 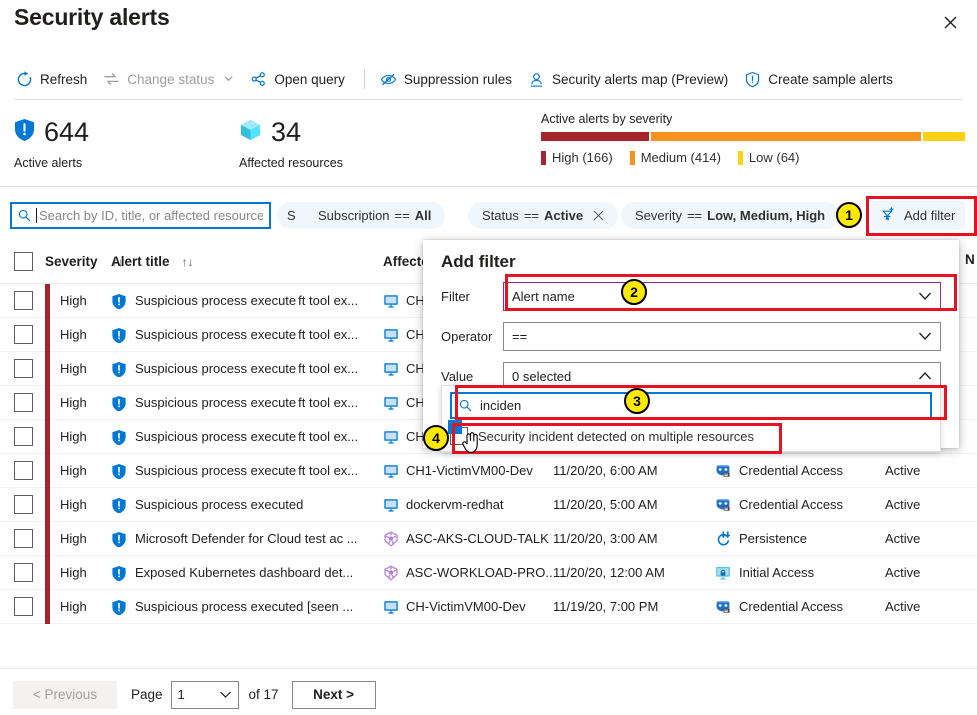 What do you see at coordinates (36, 215) in the screenshot?
I see `text-caret` at bounding box center [36, 215].